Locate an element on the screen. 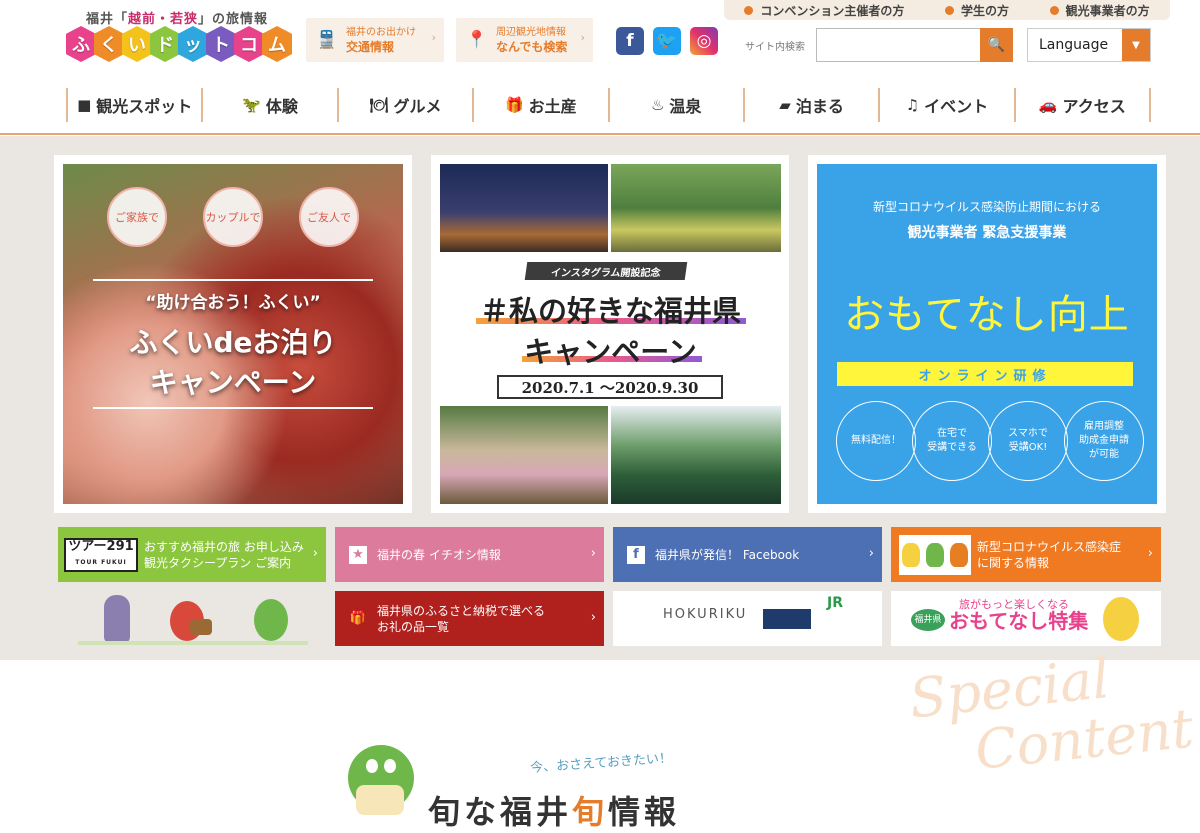 This screenshot has height=833, width=1200. nav-item-0: ■ 観光スポット is located at coordinates (136, 105).